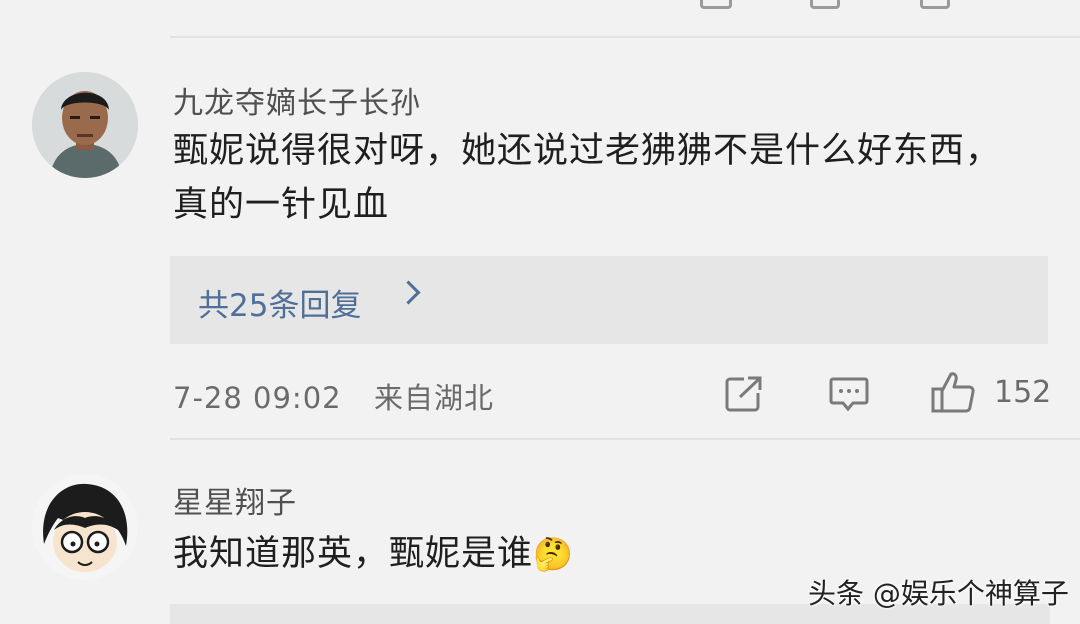 The image size is (1080, 624). I want to click on like-count: 152, so click(1023, 392).